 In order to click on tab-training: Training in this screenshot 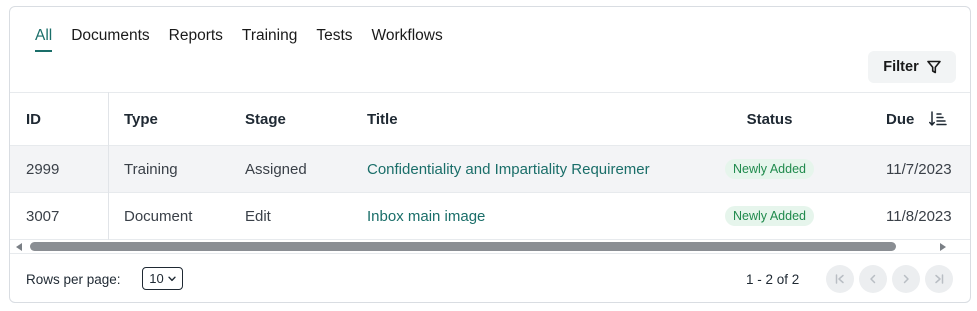, I will do `click(269, 37)`.